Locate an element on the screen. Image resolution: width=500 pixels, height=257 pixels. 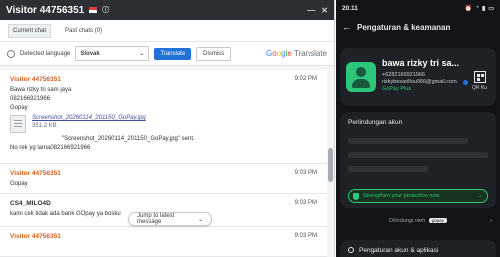
battery-icon: ▭ is located at coordinates (491, 8).